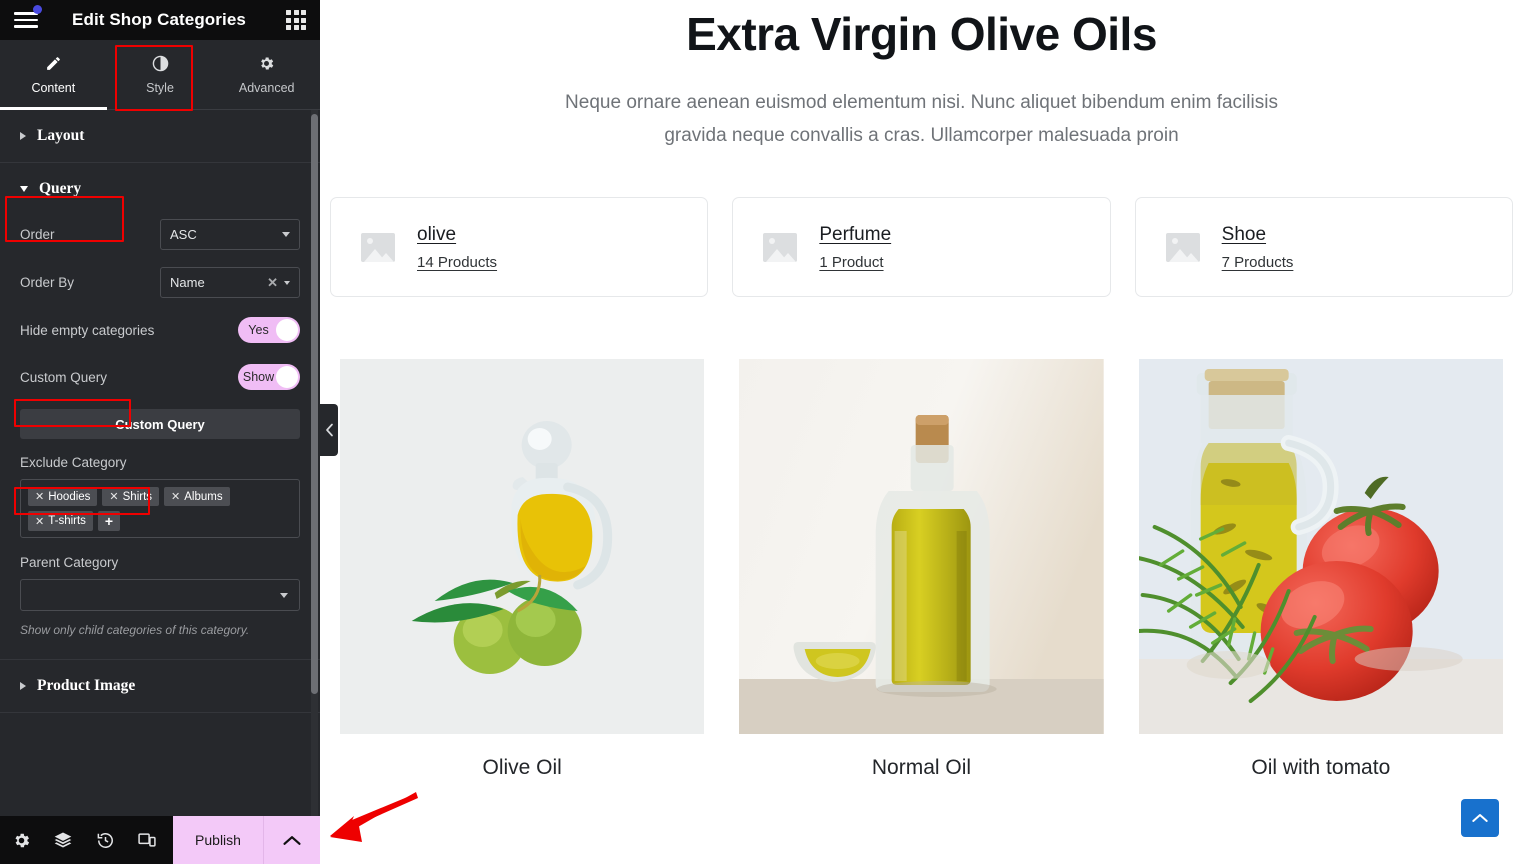 The image size is (1523, 864). What do you see at coordinates (291, 840) in the screenshot?
I see `publish-options-chevron-up-icon` at bounding box center [291, 840].